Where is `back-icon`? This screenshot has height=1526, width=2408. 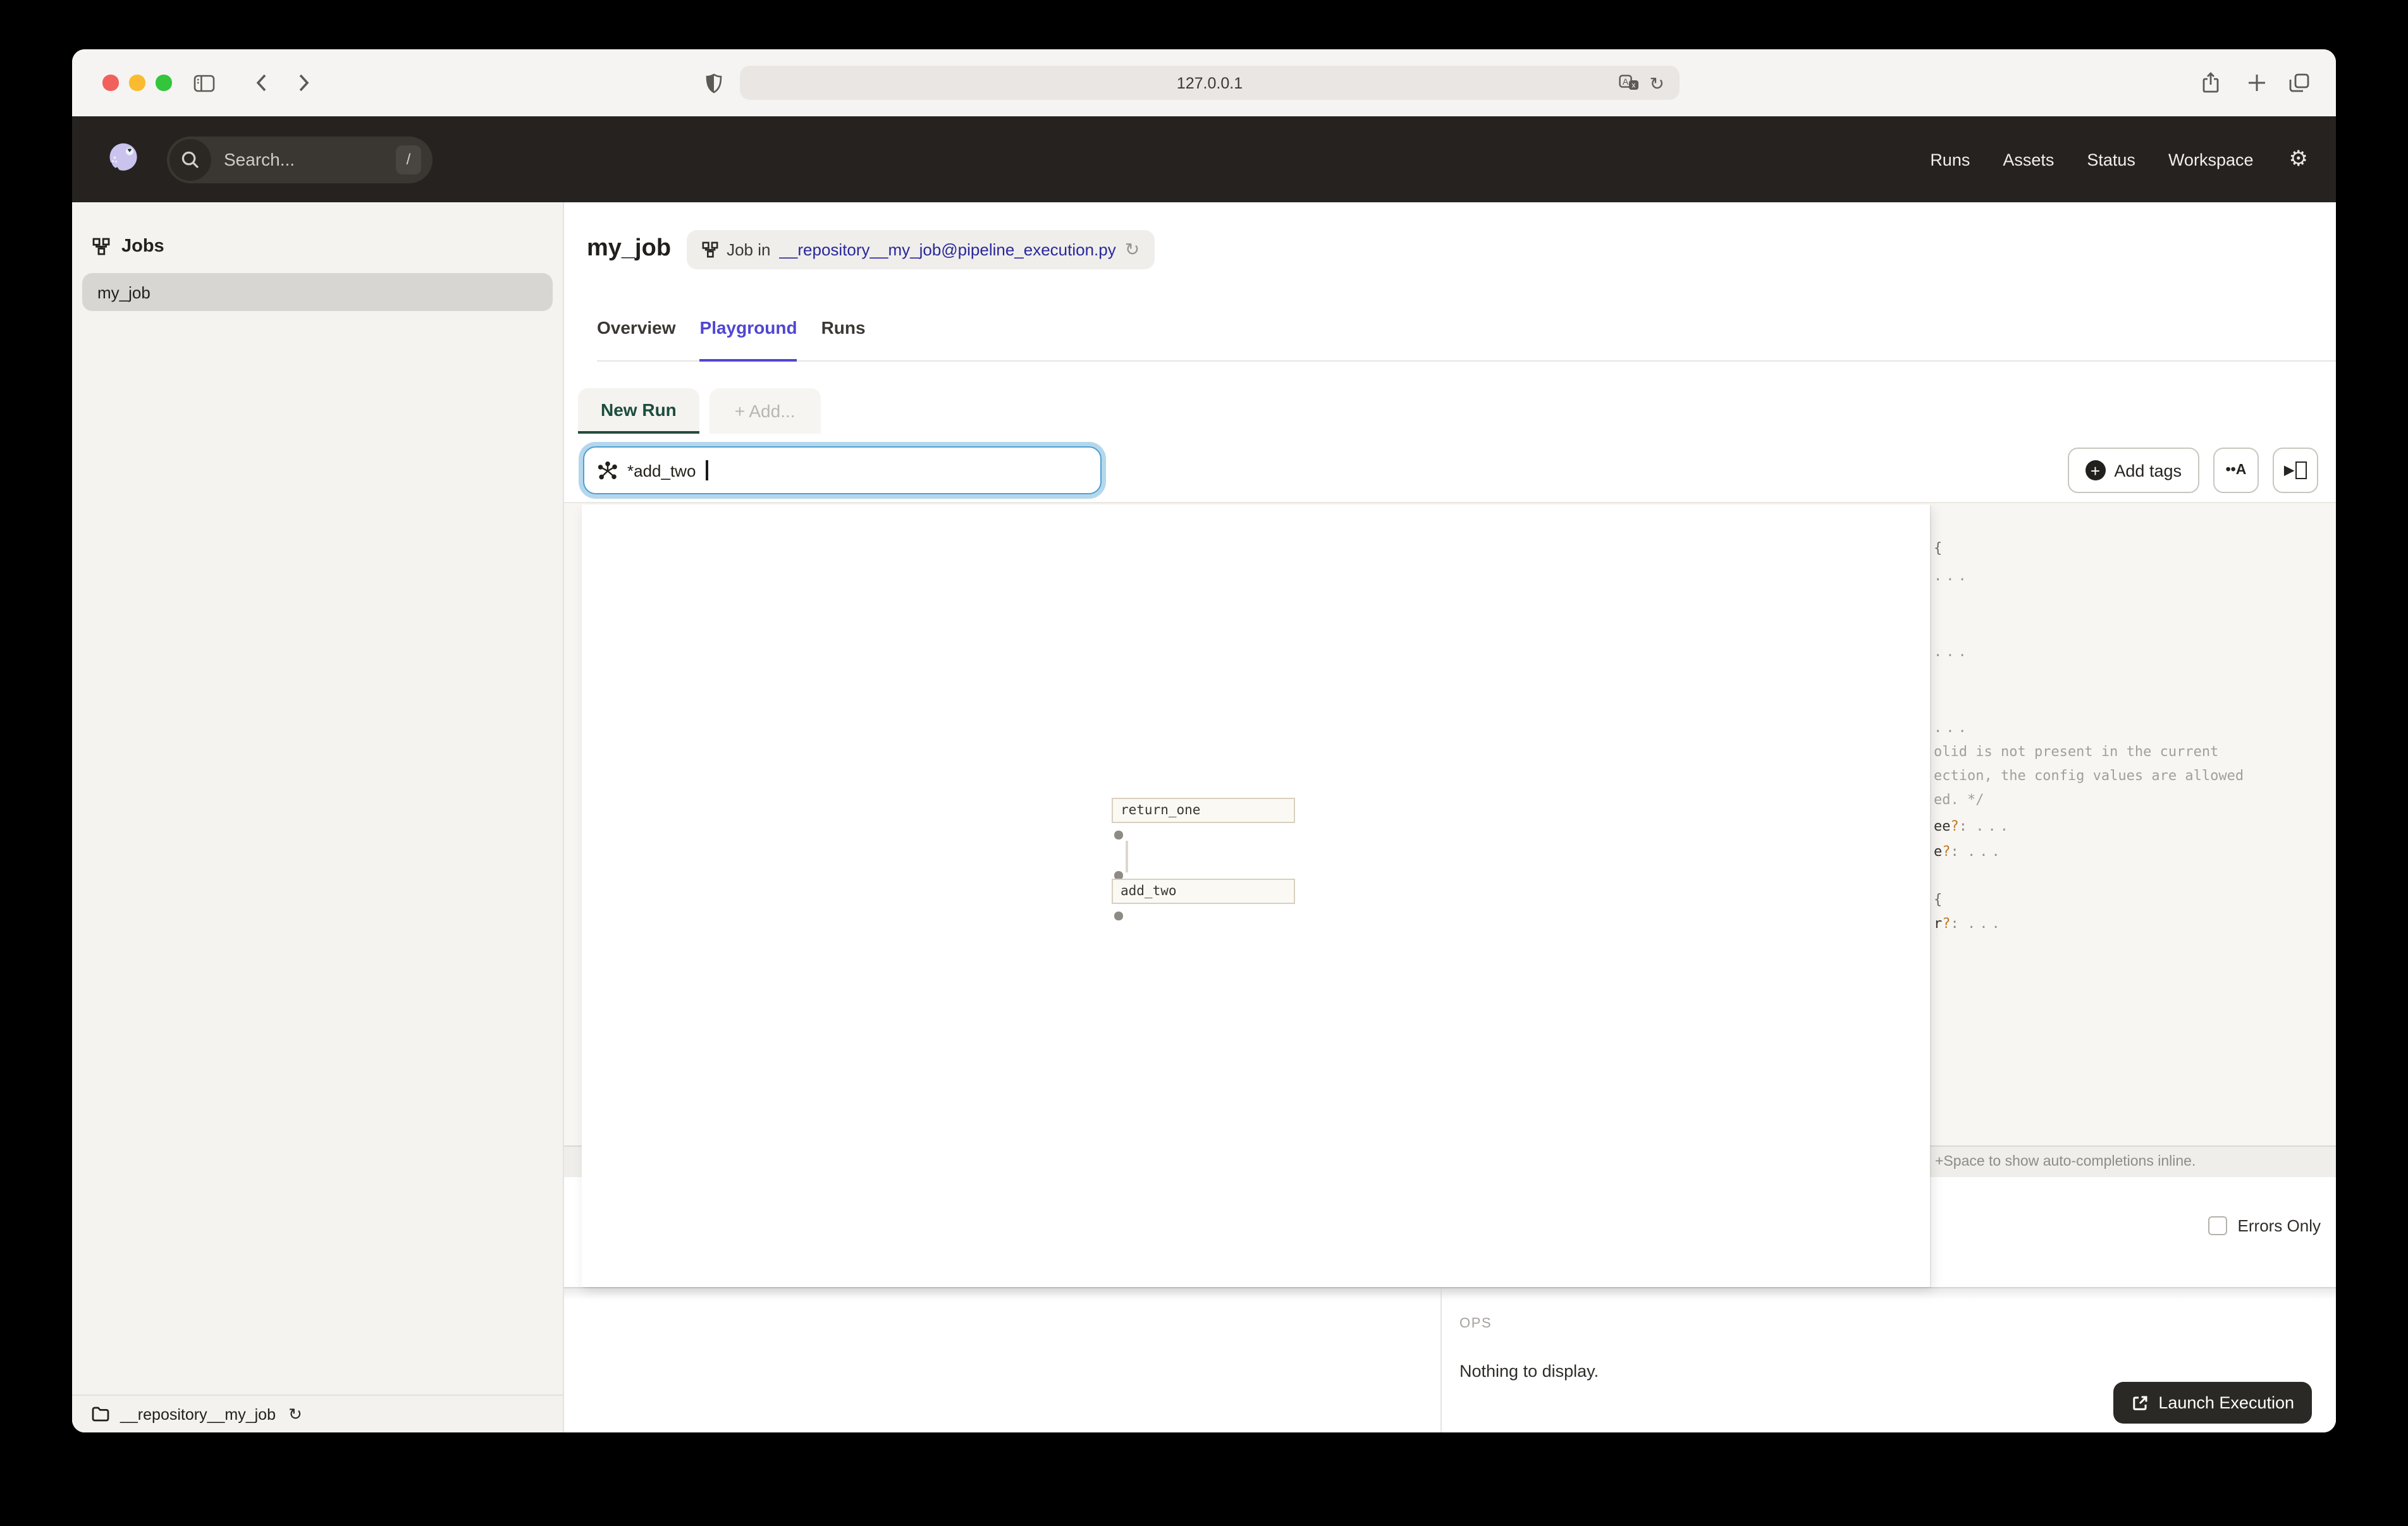
back-icon is located at coordinates (261, 82).